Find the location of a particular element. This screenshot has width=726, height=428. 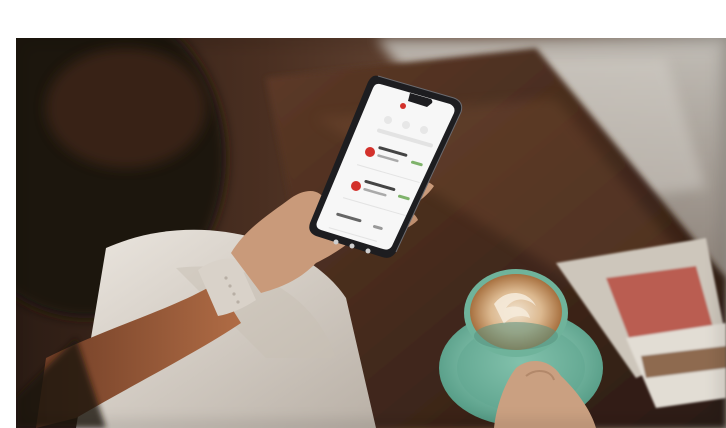

head-blur is located at coordinates (126, 108).